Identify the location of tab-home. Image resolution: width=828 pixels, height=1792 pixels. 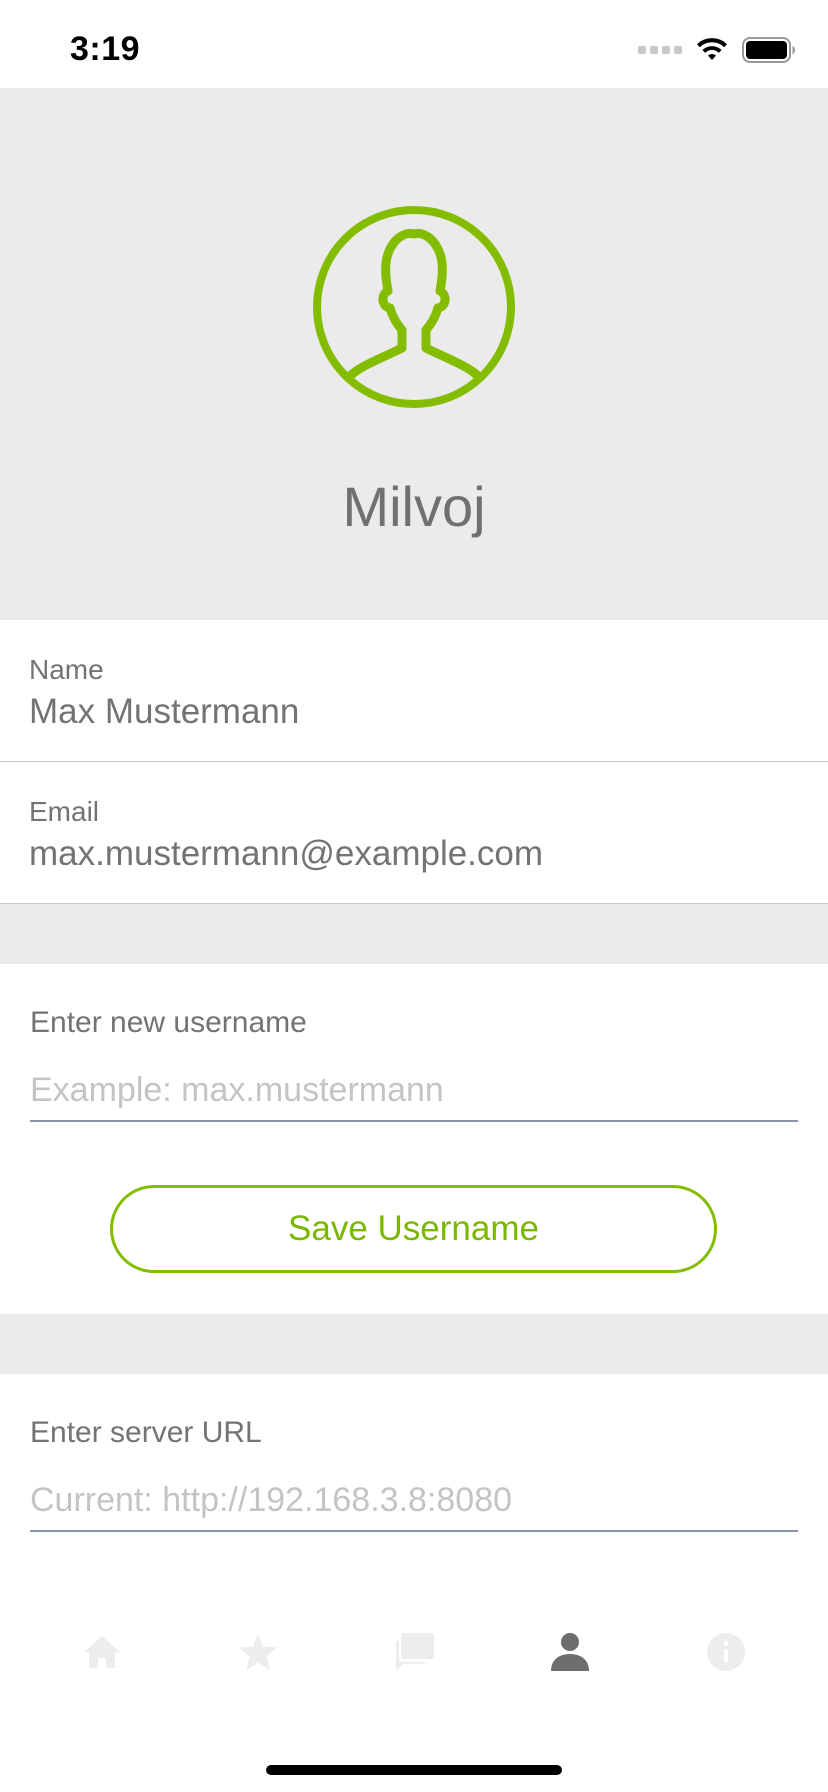
(102, 1652).